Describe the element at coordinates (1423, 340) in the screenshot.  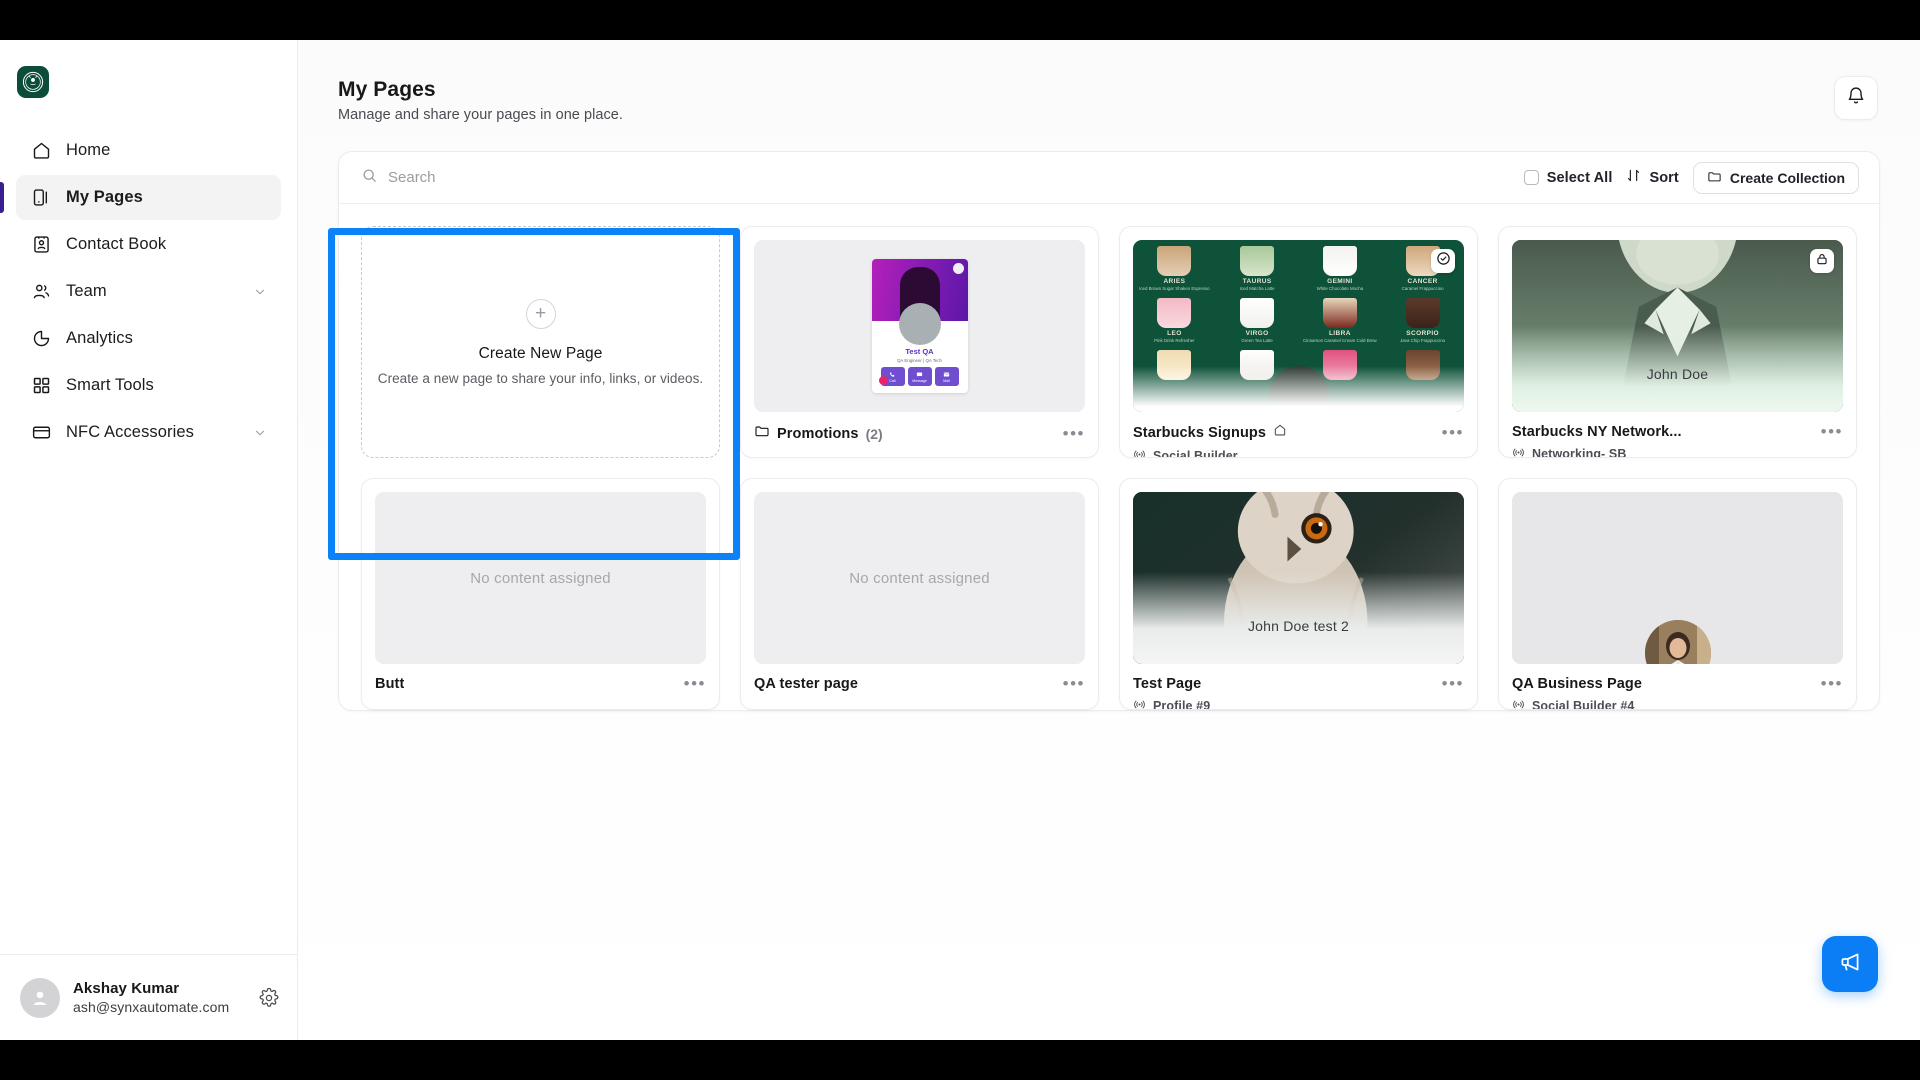
I see `zodiac-sub: Java Chip Frappuccino` at that location.